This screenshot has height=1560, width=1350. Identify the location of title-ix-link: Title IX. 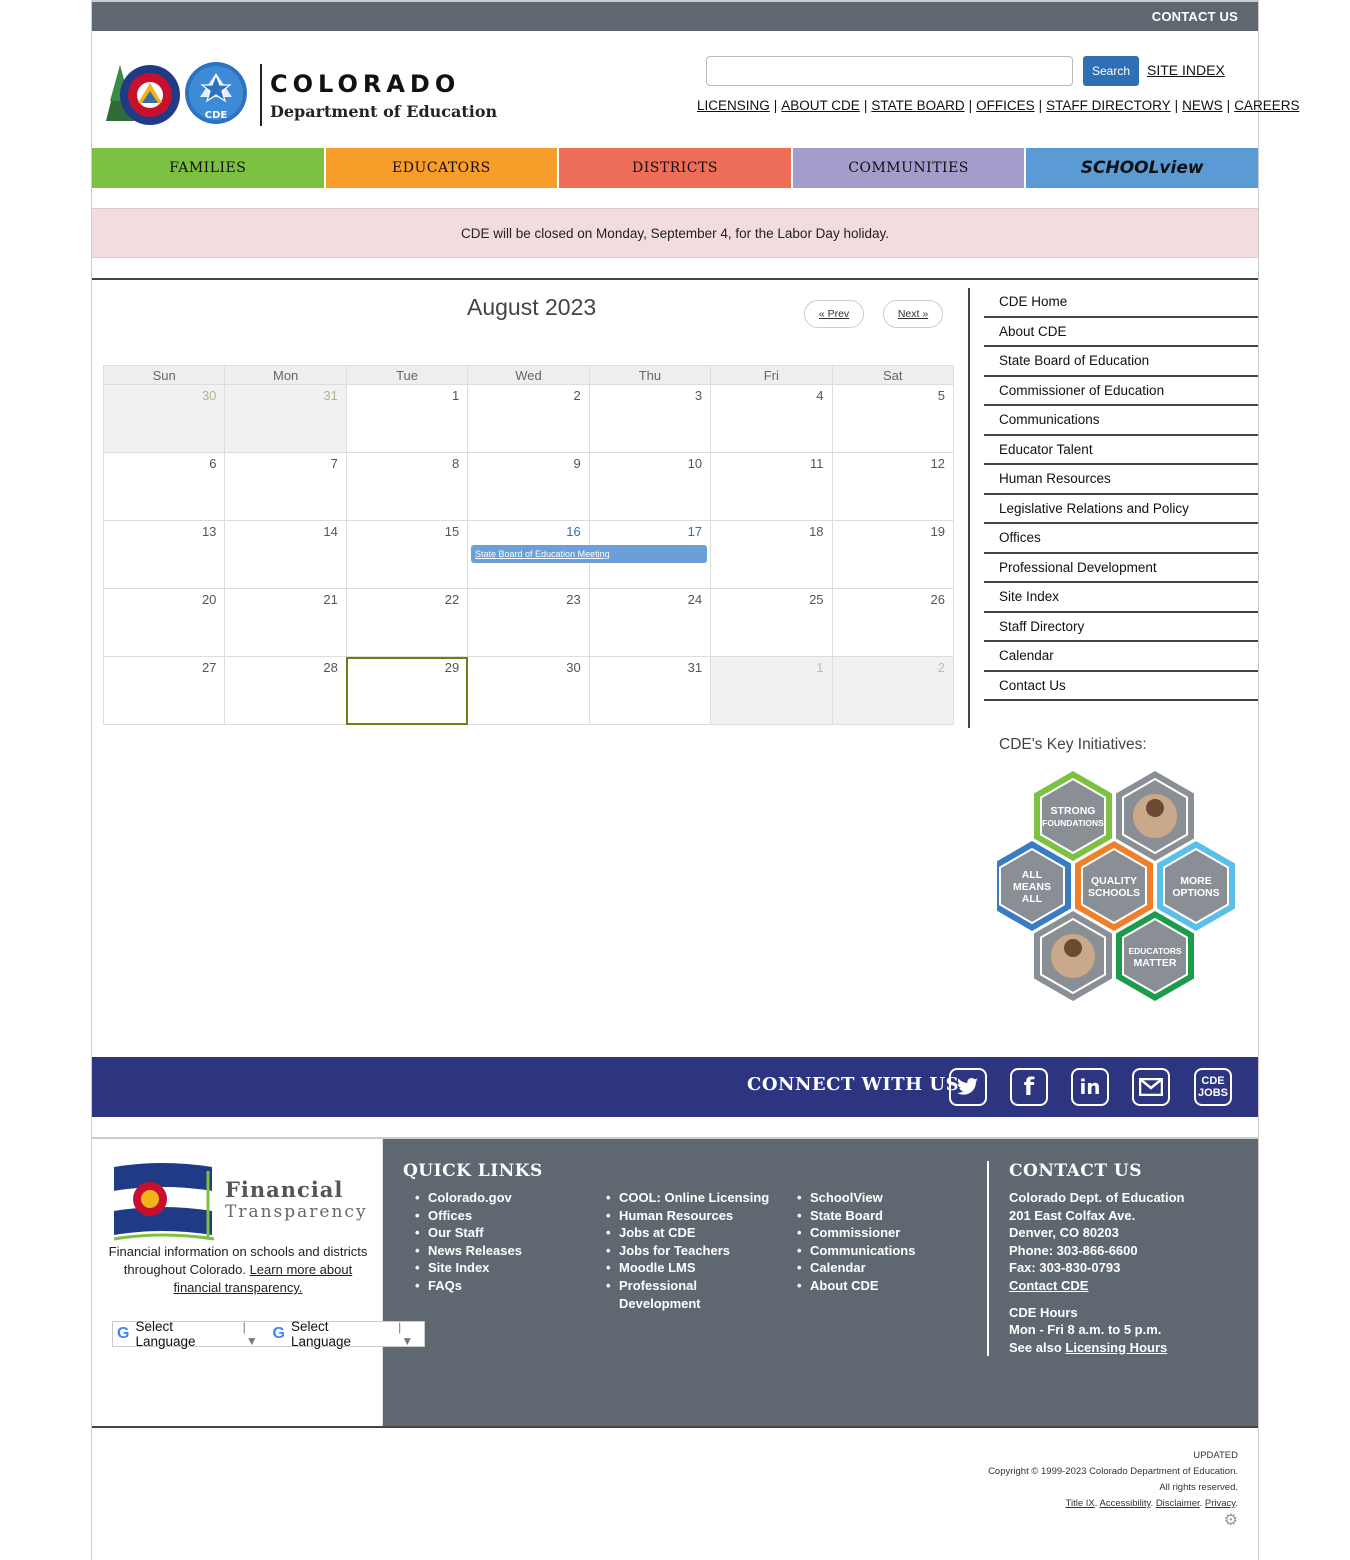
(1080, 1503).